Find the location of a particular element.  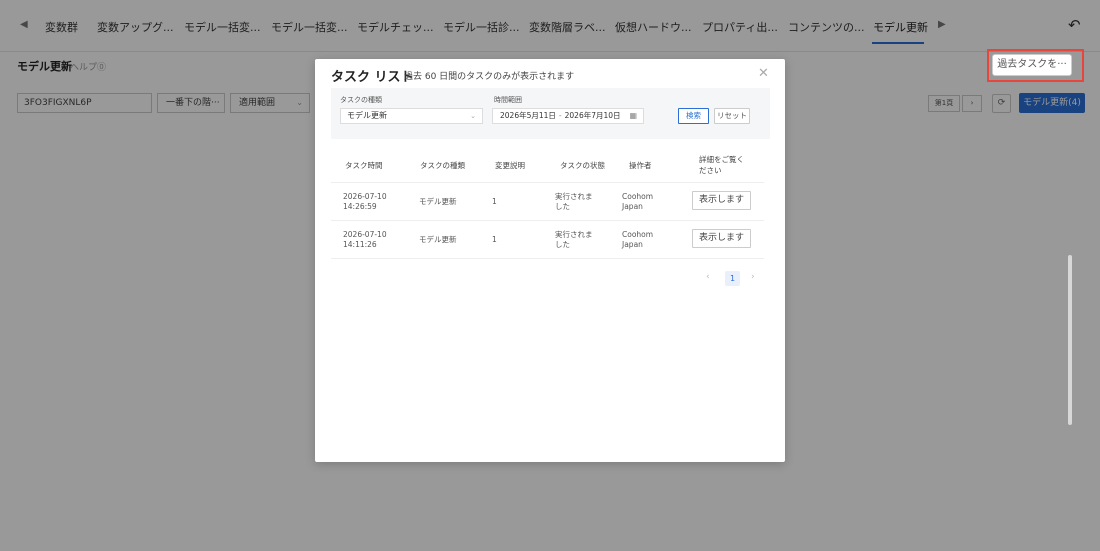

scrollbar is located at coordinates (1070, 340).